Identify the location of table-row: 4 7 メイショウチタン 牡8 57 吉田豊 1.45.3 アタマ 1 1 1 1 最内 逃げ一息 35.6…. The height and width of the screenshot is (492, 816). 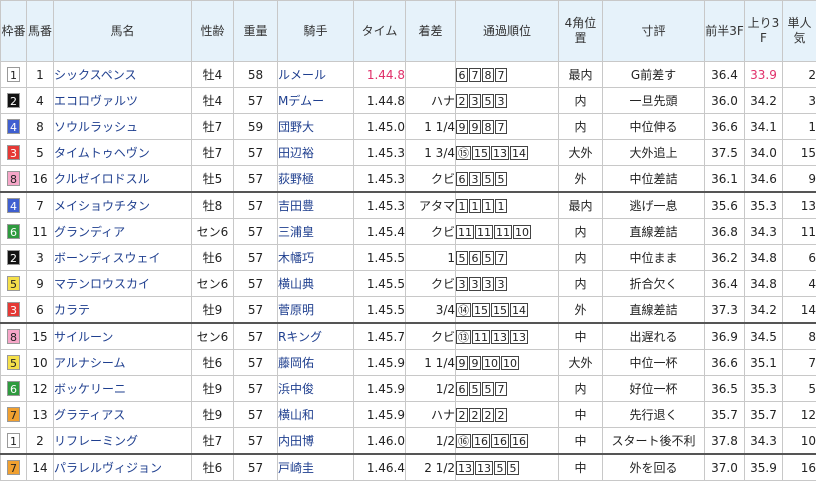
(408, 205).